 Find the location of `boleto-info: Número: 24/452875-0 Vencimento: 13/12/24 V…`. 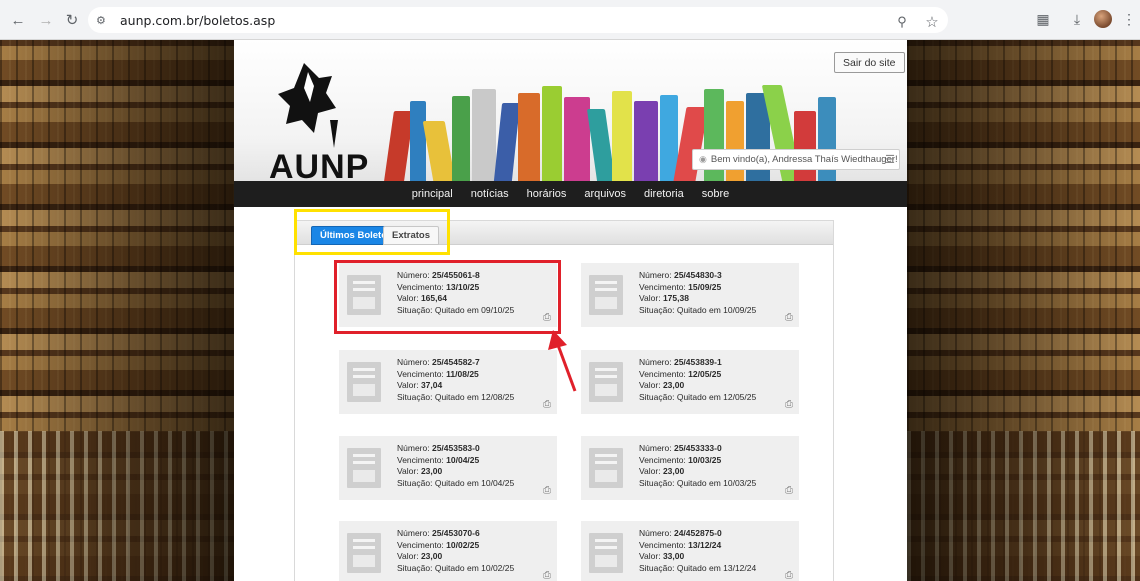

boleto-info: Número: 24/452875-0 Vencimento: 13/12/24 V… is located at coordinates (697, 551).